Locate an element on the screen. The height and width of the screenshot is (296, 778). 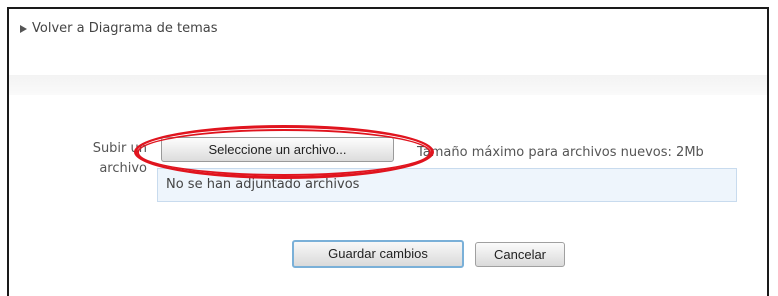
no-files-message: No se han adjuntado archivos is located at coordinates (263, 184).